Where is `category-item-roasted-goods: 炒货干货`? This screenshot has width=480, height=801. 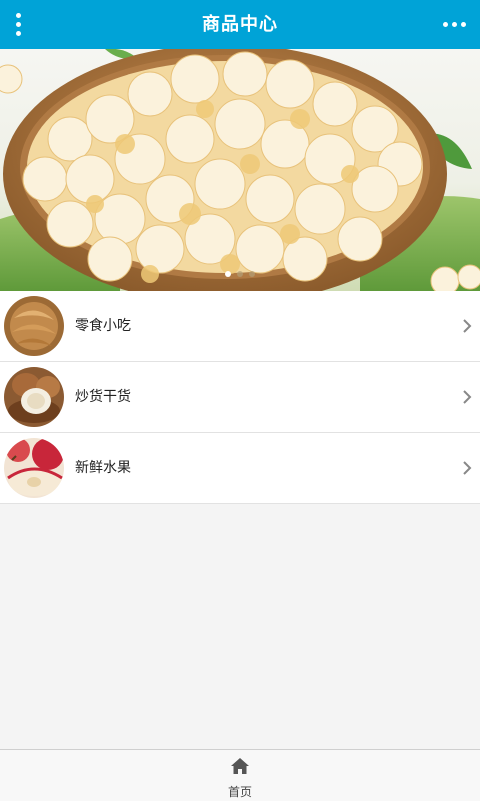 category-item-roasted-goods: 炒货干货 is located at coordinates (240, 397).